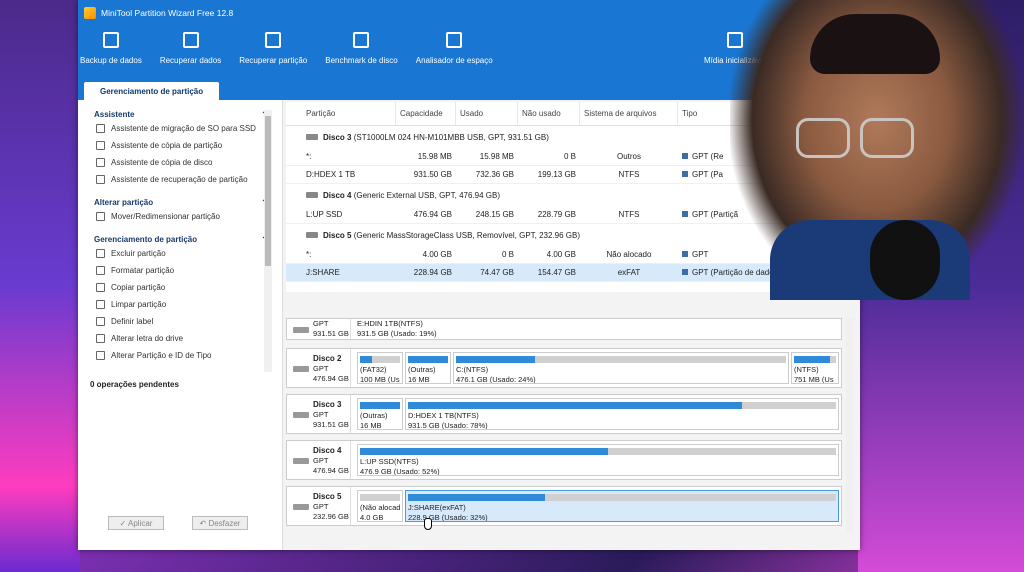 This screenshot has height=572, width=1024. I want to click on sidebar-item-label: Alterar letra do drive, so click(147, 338).